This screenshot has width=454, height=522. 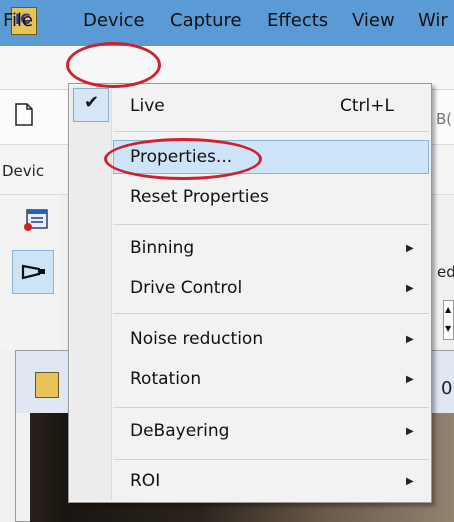 I want to click on annotation-circle-properties, so click(x=183, y=159).